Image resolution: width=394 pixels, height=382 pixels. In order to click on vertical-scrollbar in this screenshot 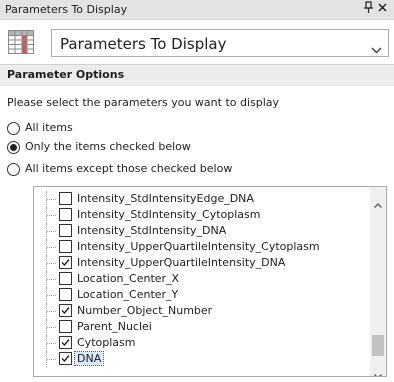, I will do `click(378, 281)`.